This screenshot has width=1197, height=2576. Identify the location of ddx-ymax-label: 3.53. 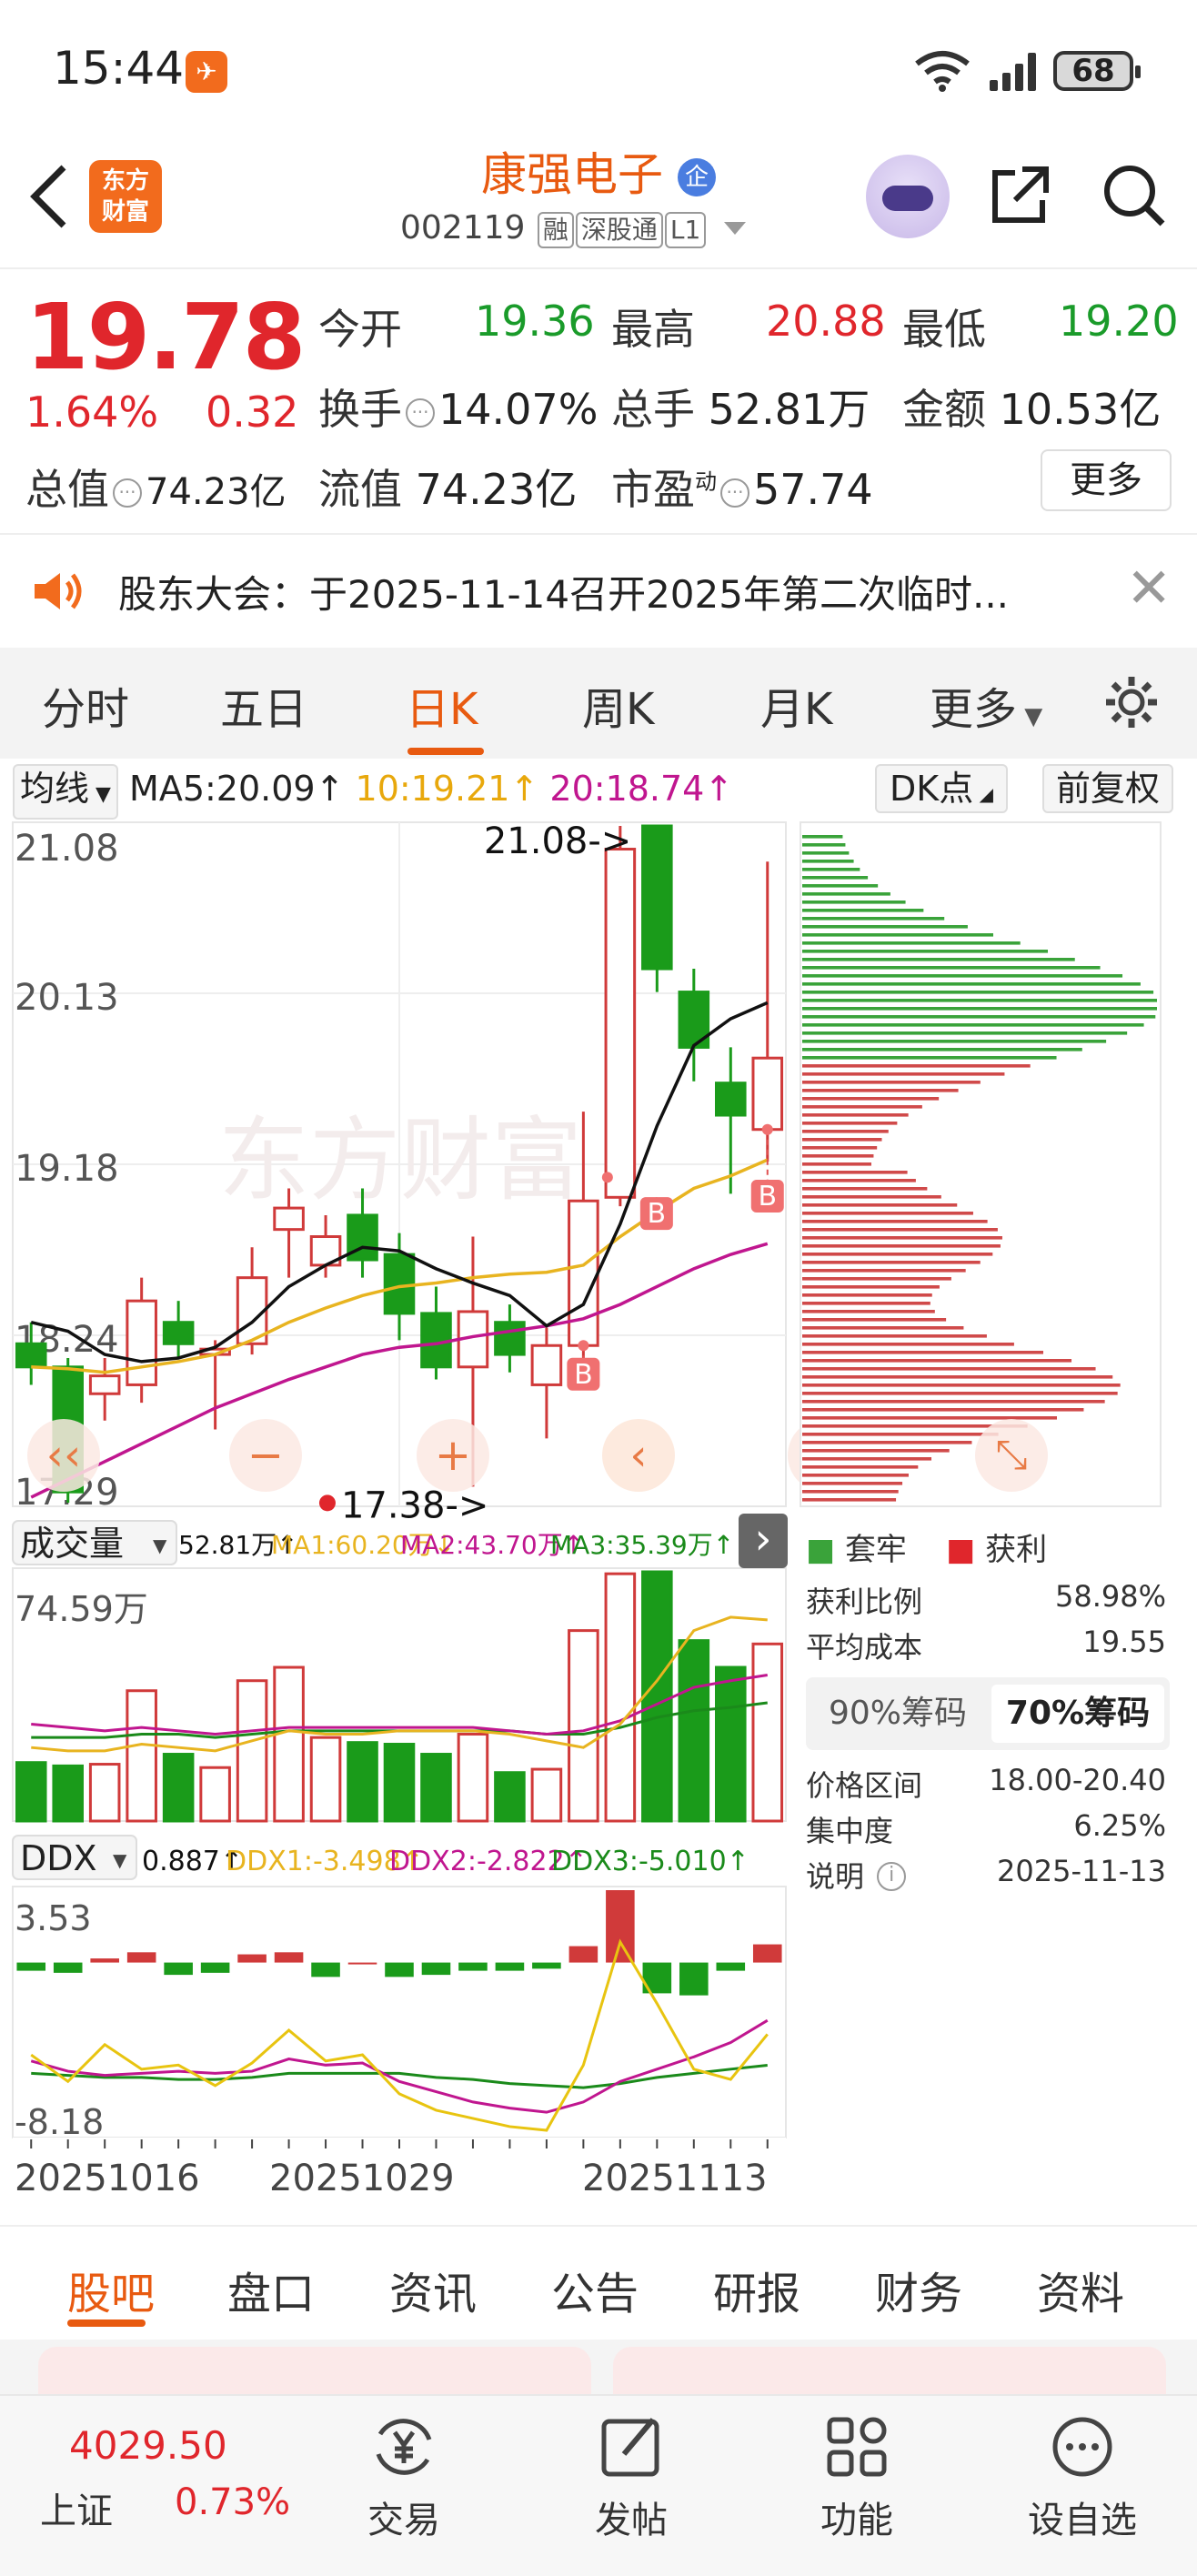
(53, 1918).